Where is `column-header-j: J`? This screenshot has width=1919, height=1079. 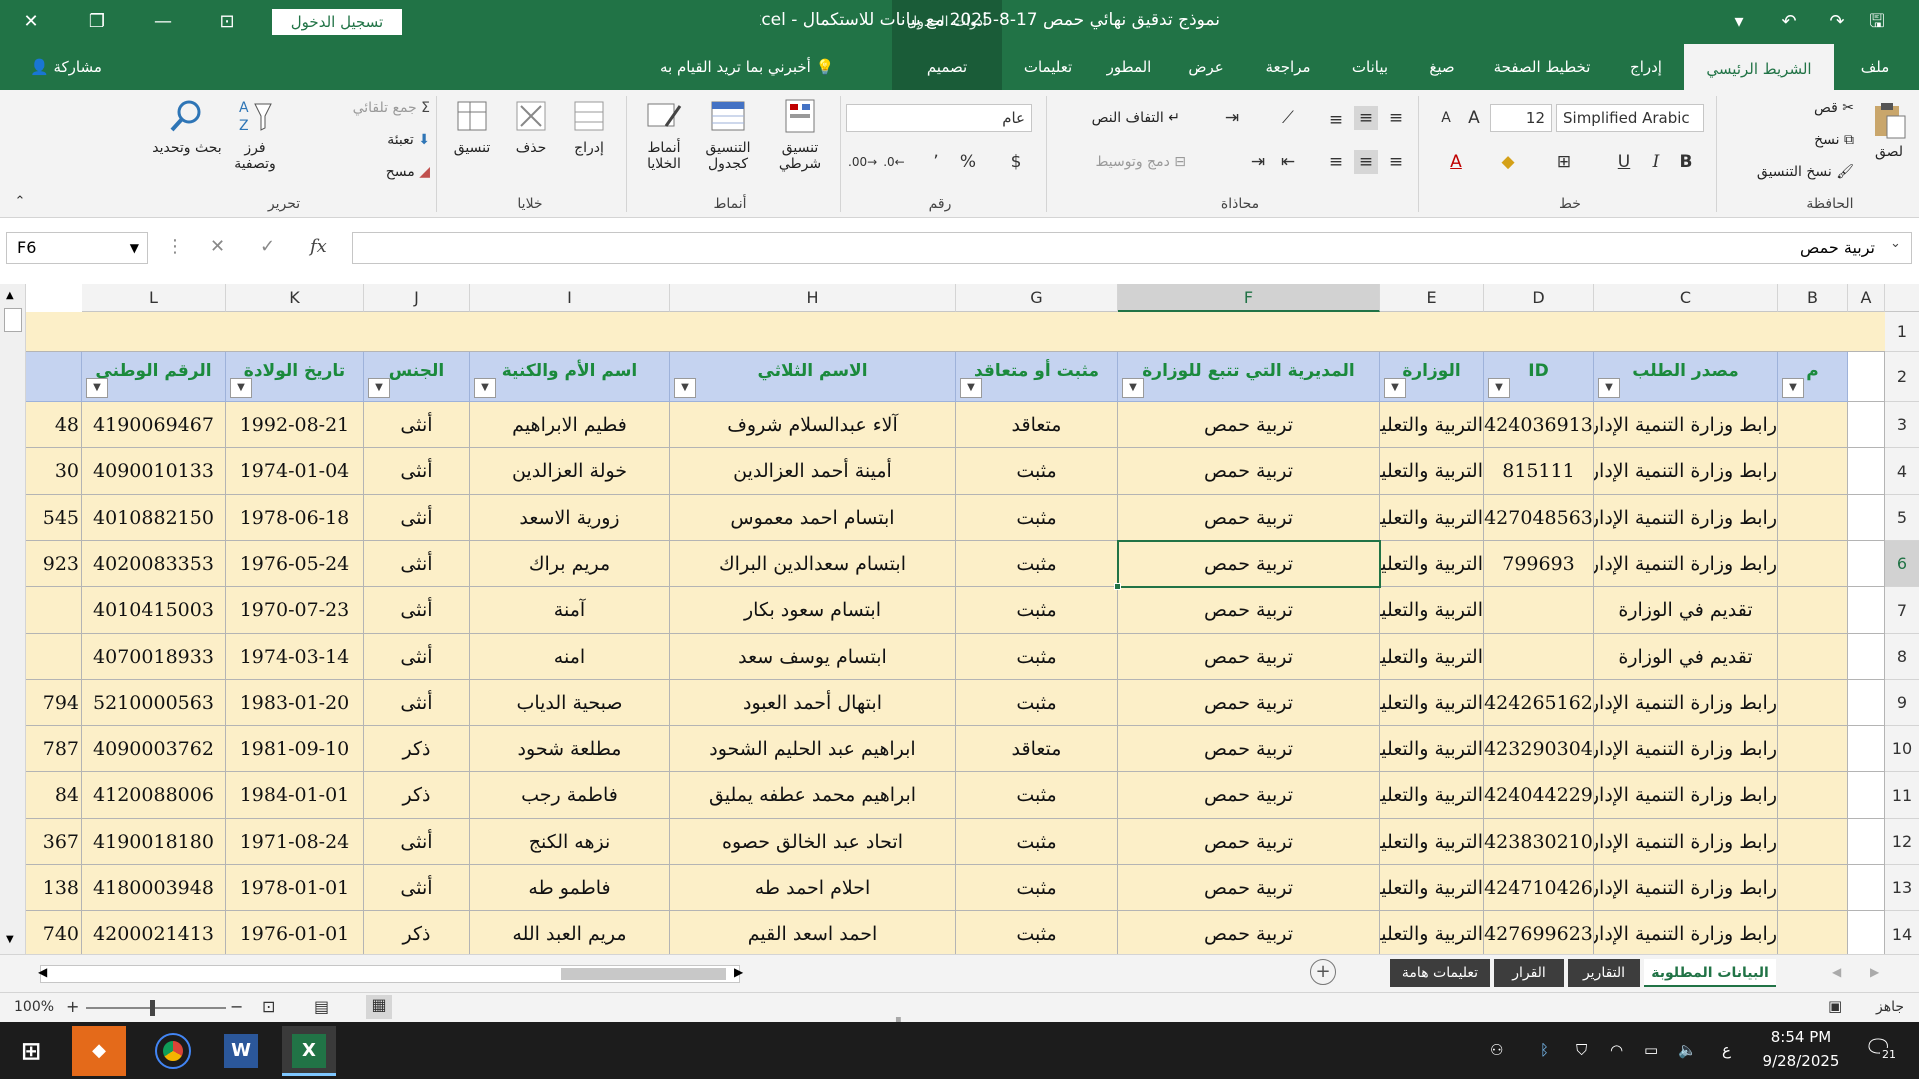
column-header-j: J is located at coordinates (417, 298).